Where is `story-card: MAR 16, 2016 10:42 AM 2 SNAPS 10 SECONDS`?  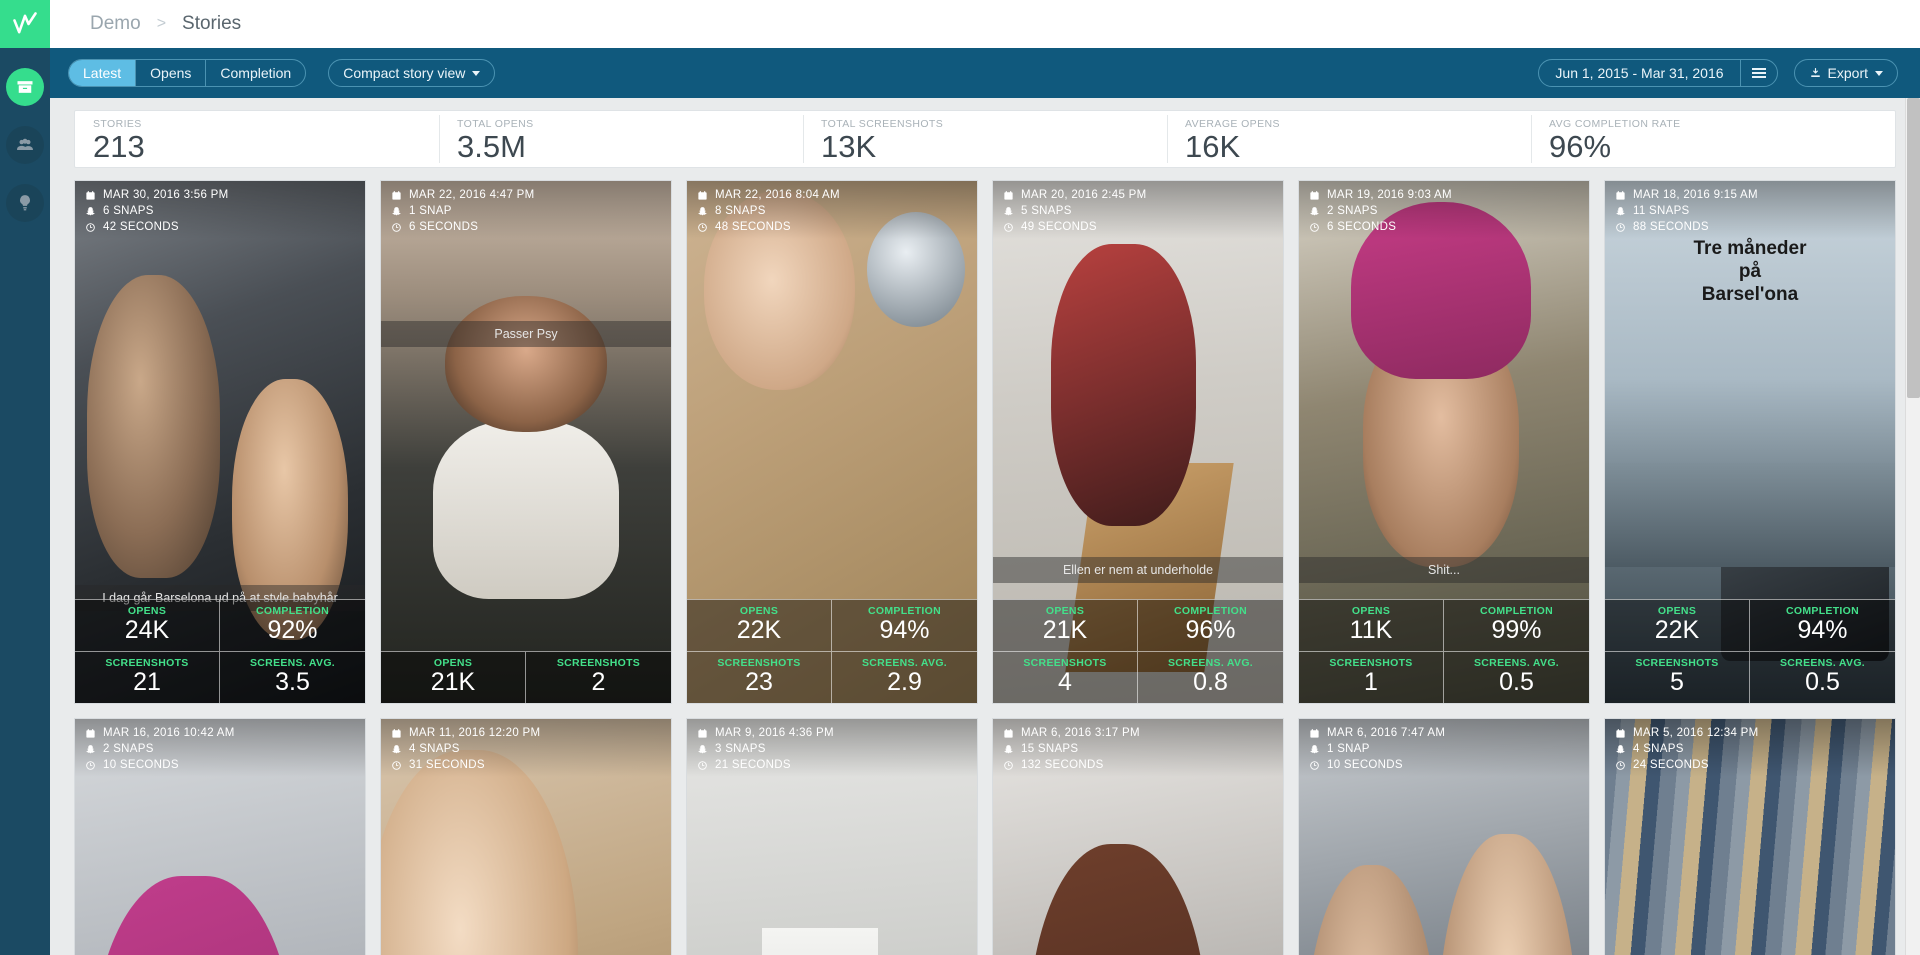
story-card: MAR 16, 2016 10:42 AM 2 SNAPS 10 SECONDS is located at coordinates (220, 836).